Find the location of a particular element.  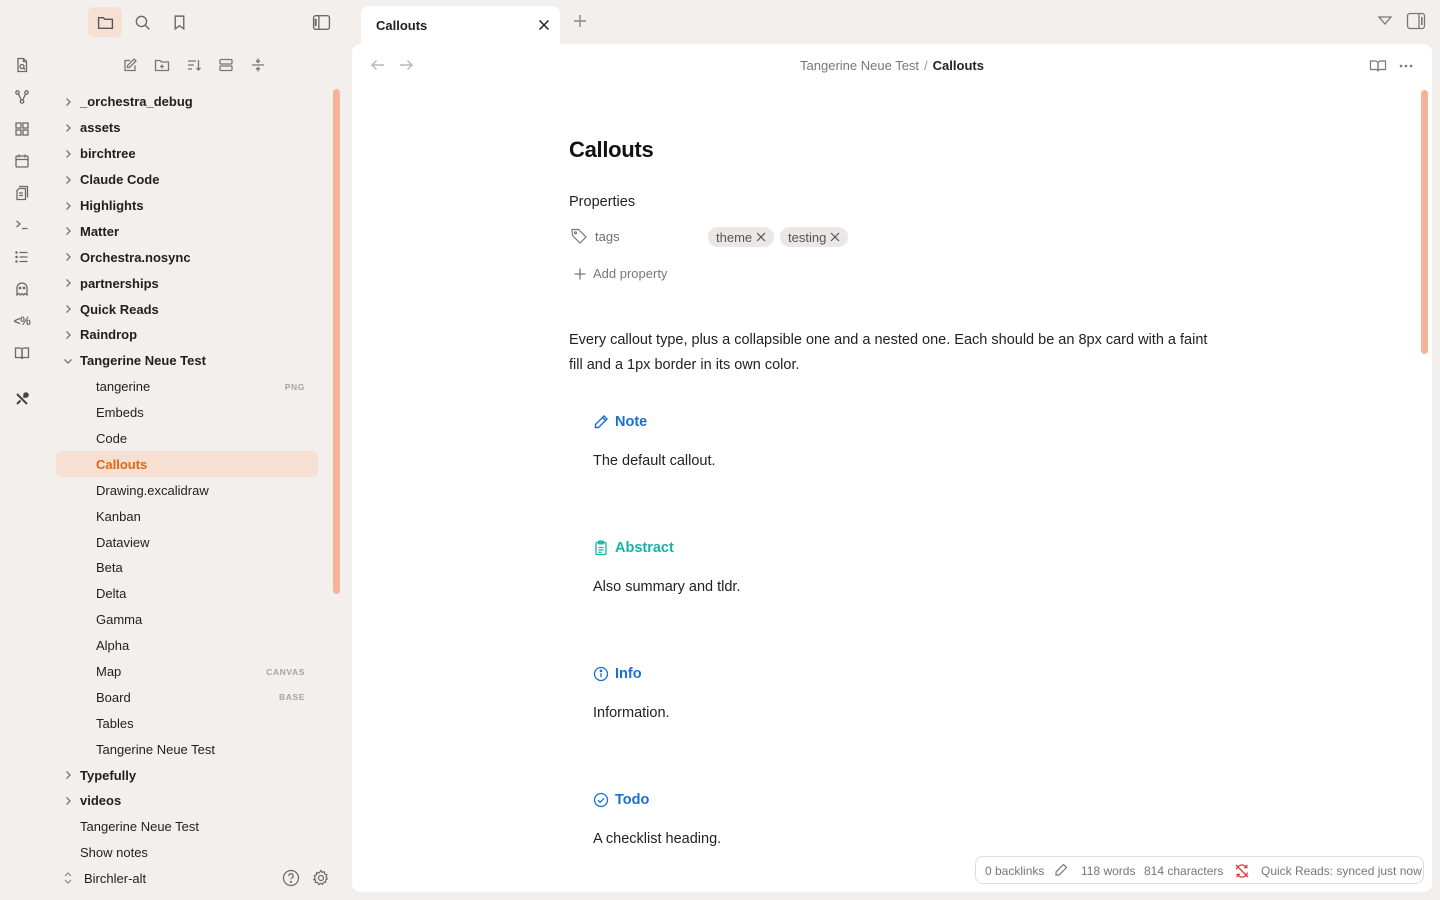

file-row: Delta is located at coordinates (187, 594).